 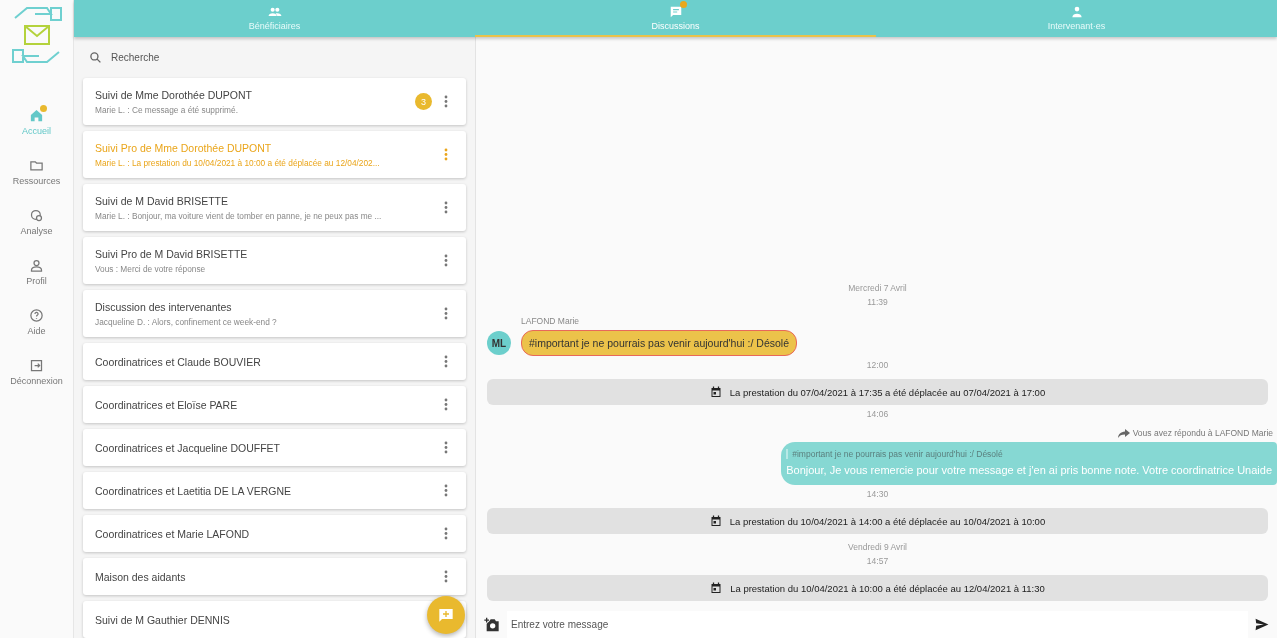 I want to click on conversation-item: Maison des aidants, so click(x=274, y=576).